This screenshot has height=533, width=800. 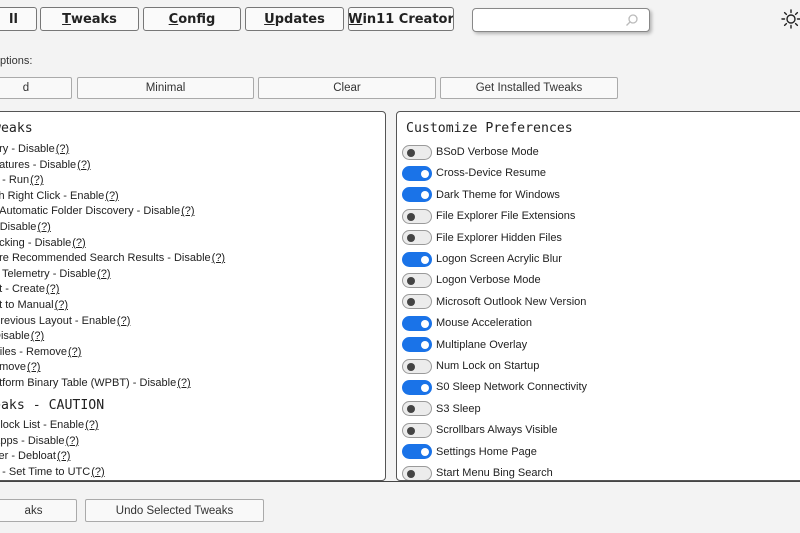 I want to click on tweak-item: Files - Remove(?), so click(x=40, y=352).